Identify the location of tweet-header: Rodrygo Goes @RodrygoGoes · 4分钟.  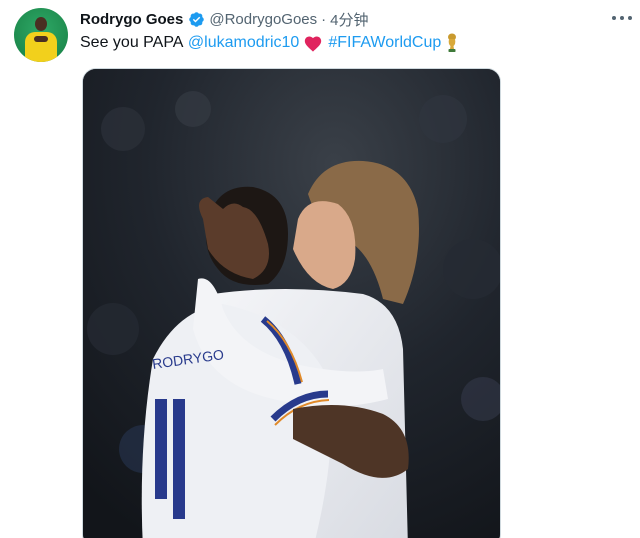
(224, 19).